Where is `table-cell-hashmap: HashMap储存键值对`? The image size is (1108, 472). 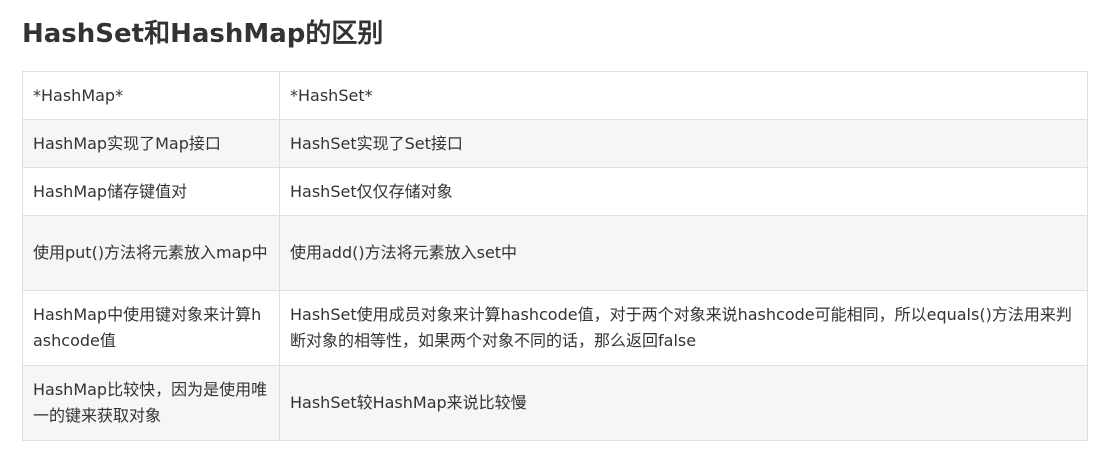 table-cell-hashmap: HashMap储存键值对 is located at coordinates (151, 191).